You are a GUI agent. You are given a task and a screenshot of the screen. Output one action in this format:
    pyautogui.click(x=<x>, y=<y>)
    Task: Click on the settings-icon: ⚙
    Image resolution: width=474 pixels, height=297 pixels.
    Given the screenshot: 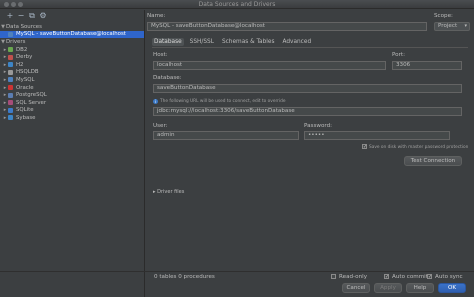 What is the action you would take?
    pyautogui.click(x=43, y=15)
    